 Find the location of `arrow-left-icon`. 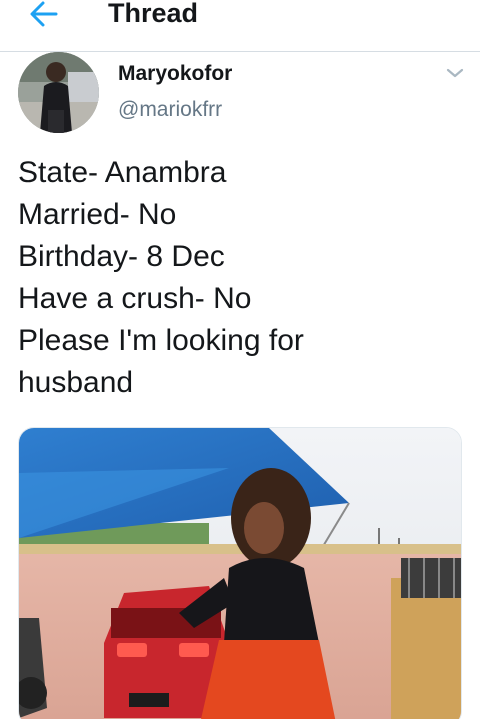

arrow-left-icon is located at coordinates (44, 14).